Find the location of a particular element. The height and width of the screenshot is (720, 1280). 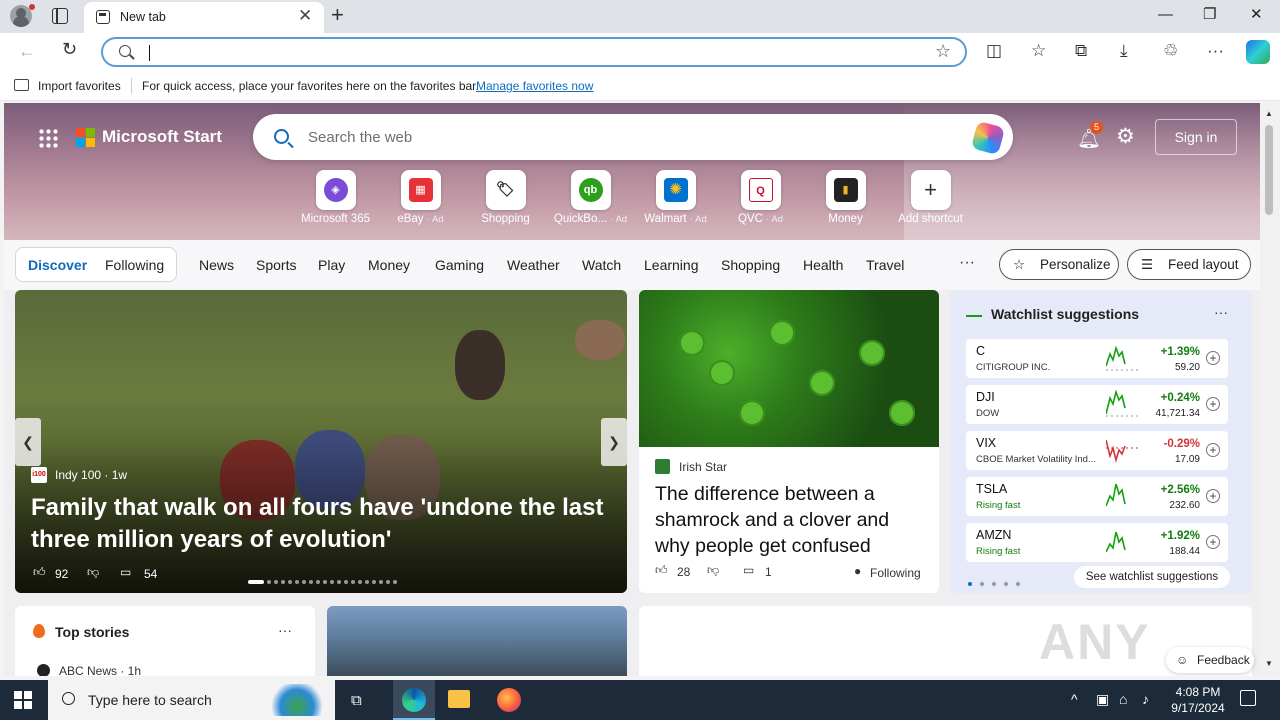

settings-gear-icon: ⚙ is located at coordinates (1125, 136).